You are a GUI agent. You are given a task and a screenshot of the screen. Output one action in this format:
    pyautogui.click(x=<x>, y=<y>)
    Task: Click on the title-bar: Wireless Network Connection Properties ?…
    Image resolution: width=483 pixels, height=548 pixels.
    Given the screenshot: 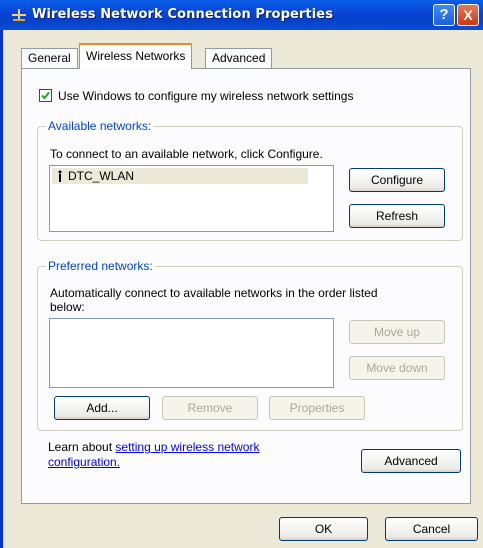 What is the action you would take?
    pyautogui.click(x=241, y=15)
    